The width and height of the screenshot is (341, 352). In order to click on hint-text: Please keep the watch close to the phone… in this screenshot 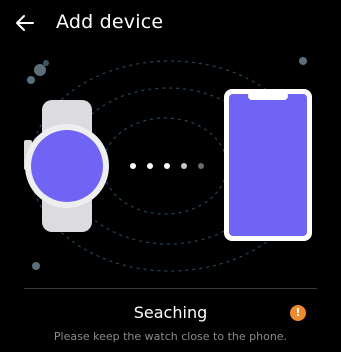, I will do `click(170, 336)`.